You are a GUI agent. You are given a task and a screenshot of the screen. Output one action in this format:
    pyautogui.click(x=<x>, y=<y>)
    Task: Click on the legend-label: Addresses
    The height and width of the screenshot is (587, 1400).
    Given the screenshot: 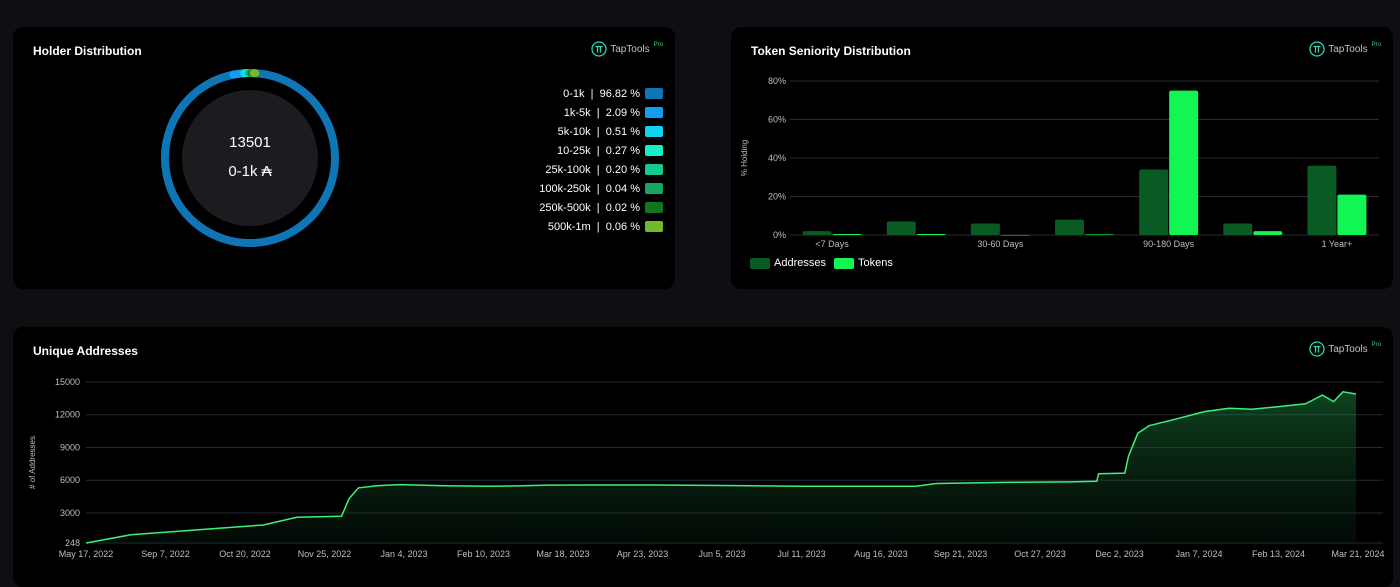 What is the action you would take?
    pyautogui.click(x=800, y=263)
    